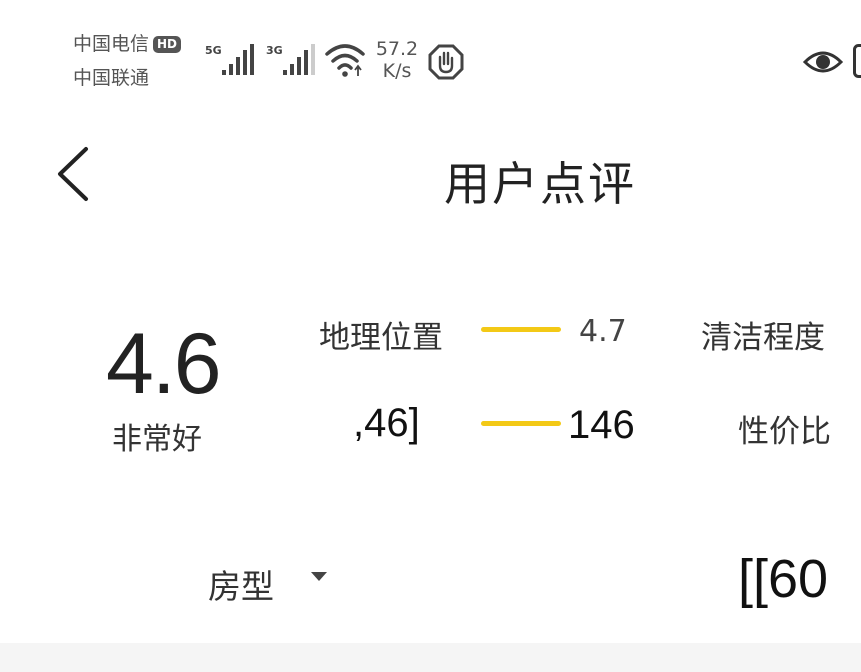 The height and width of the screenshot is (672, 861). What do you see at coordinates (299, 59) in the screenshot?
I see `signal-bars-2-icon` at bounding box center [299, 59].